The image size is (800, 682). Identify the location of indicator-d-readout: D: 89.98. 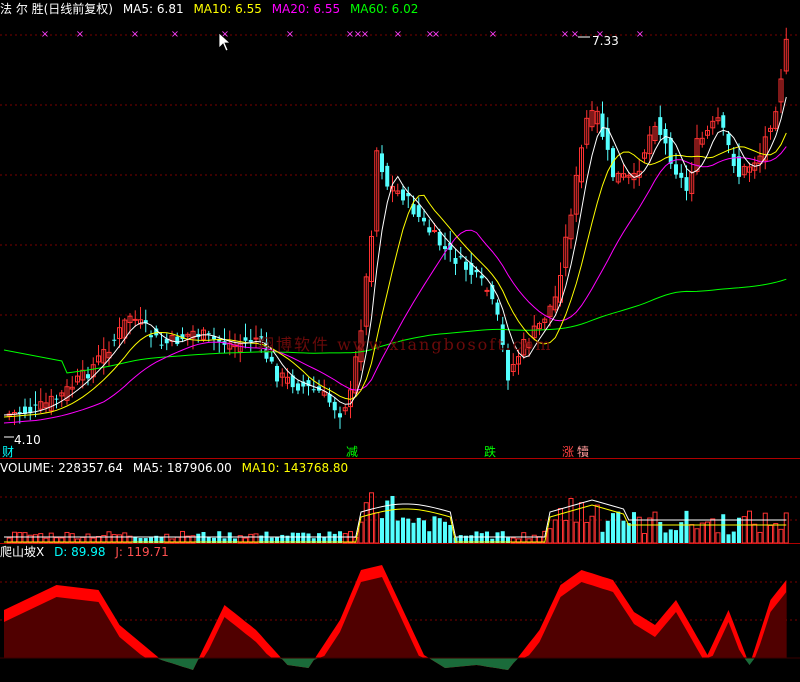
(80, 552).